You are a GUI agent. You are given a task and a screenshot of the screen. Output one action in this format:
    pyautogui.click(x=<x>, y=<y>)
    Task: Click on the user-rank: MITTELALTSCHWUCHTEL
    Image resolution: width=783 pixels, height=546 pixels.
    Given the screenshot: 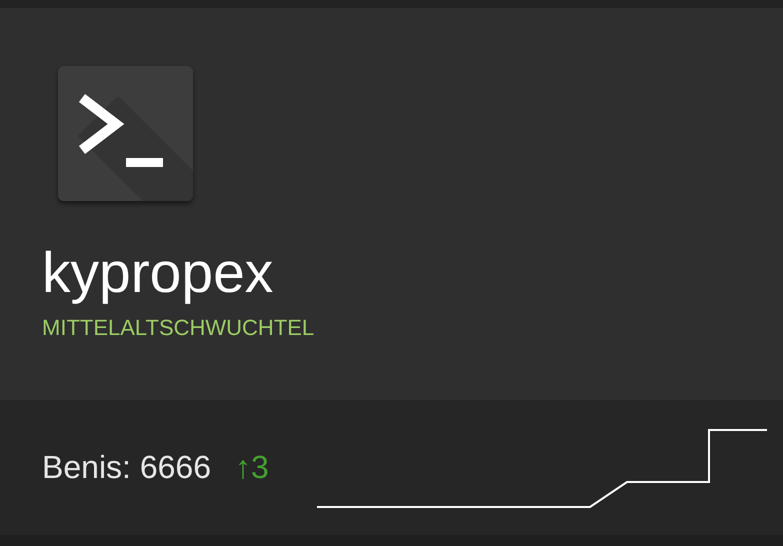 What is the action you would take?
    pyautogui.click(x=178, y=328)
    